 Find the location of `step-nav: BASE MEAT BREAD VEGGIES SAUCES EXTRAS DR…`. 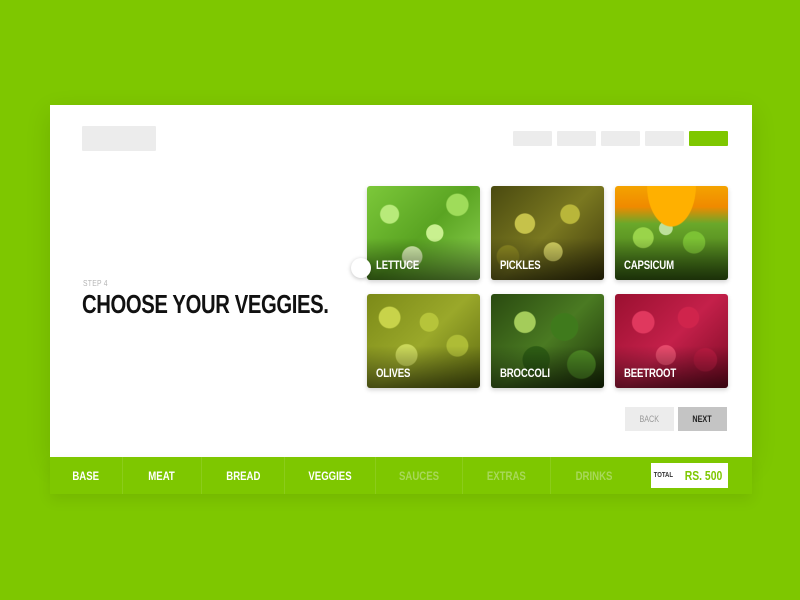

step-nav: BASE MEAT BREAD VEGGIES SAUCES EXTRAS DR… is located at coordinates (401, 475).